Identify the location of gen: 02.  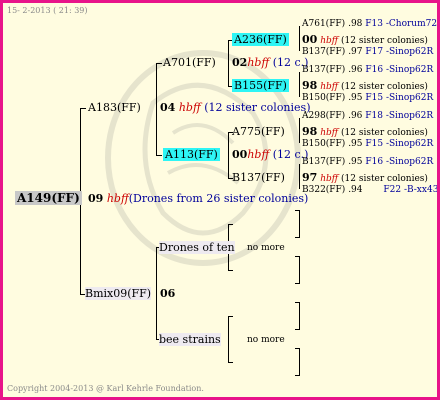
(240, 62).